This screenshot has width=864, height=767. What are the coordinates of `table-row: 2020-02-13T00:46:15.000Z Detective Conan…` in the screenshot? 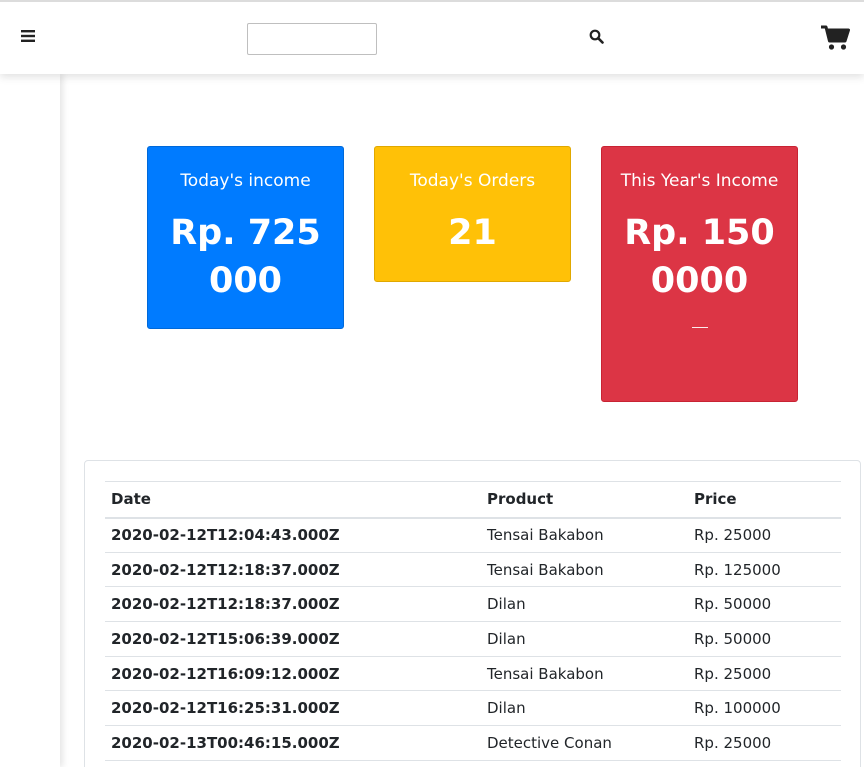 It's located at (473, 743).